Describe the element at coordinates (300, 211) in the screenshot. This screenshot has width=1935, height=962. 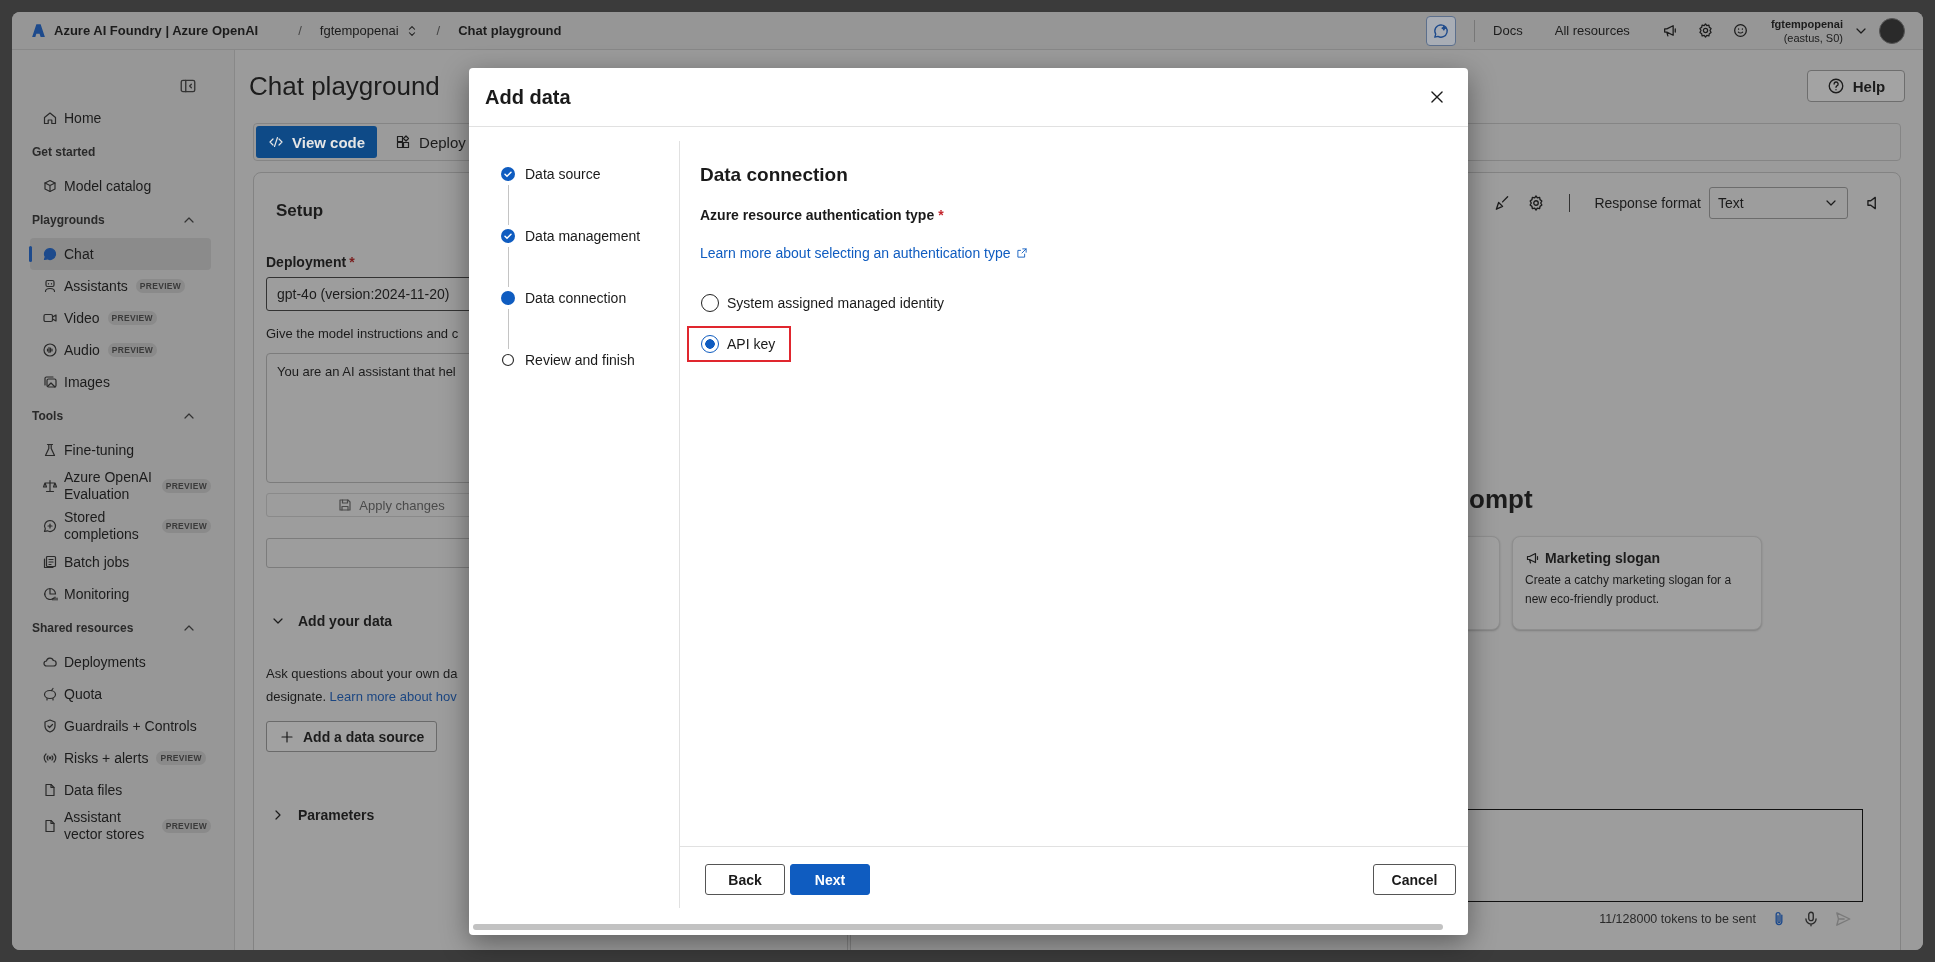
I see `panel-title: Setup` at that location.